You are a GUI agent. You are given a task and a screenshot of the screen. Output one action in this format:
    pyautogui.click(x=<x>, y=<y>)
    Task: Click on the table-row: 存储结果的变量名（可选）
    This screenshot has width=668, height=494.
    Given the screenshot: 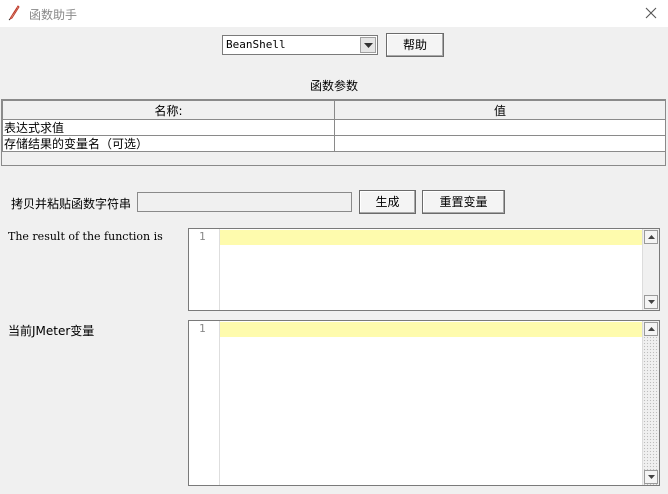 What is the action you would take?
    pyautogui.click(x=334, y=143)
    